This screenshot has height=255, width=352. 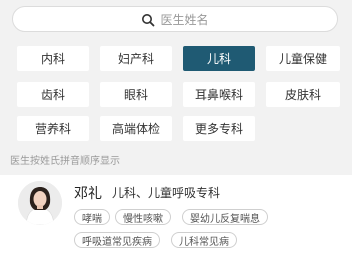 What do you see at coordinates (166, 193) in the screenshot?
I see `doctor-departments: 儿科、儿童呼吸专科` at bounding box center [166, 193].